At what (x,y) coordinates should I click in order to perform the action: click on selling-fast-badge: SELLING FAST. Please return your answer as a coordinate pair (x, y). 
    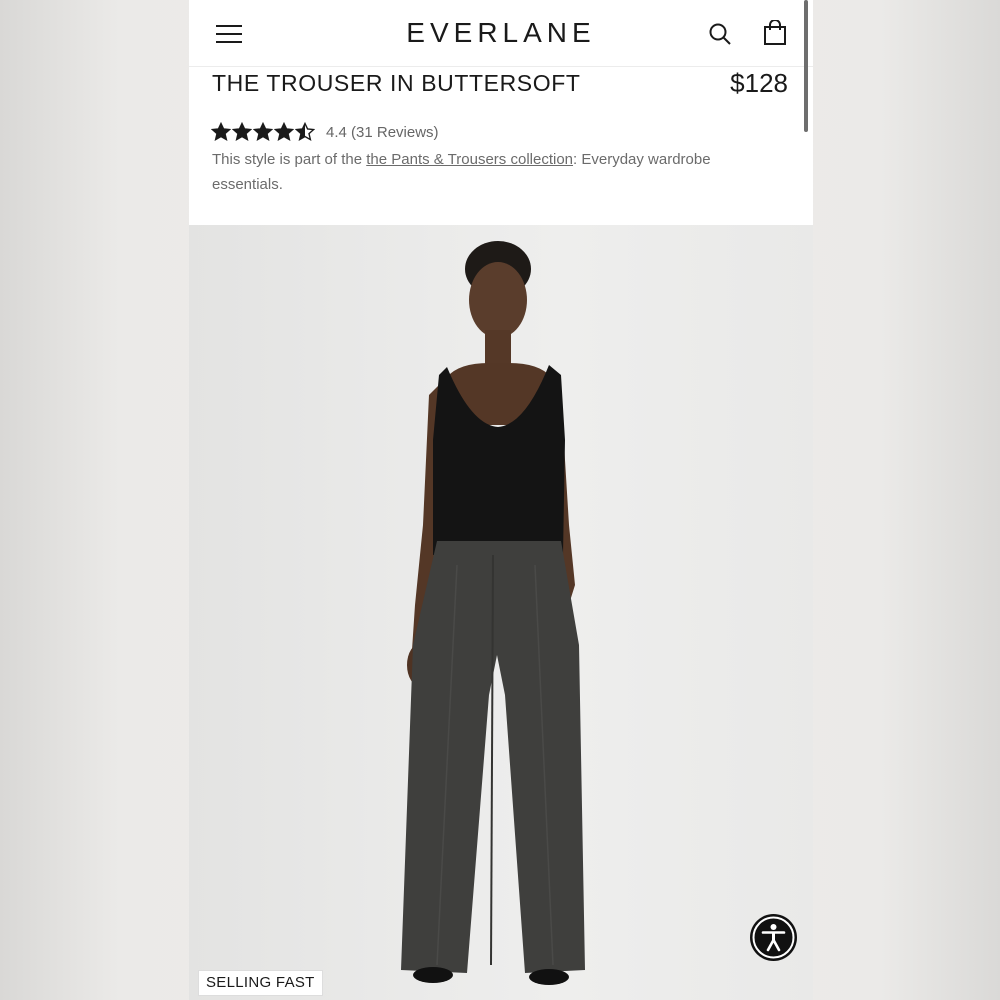
    Looking at the image, I should click on (260, 983).